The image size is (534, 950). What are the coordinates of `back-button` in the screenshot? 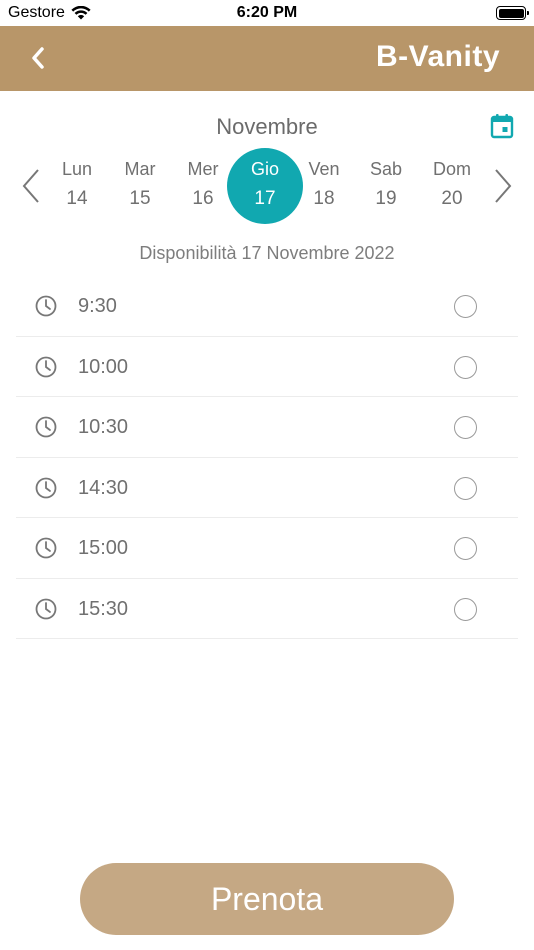 It's located at (38, 58).